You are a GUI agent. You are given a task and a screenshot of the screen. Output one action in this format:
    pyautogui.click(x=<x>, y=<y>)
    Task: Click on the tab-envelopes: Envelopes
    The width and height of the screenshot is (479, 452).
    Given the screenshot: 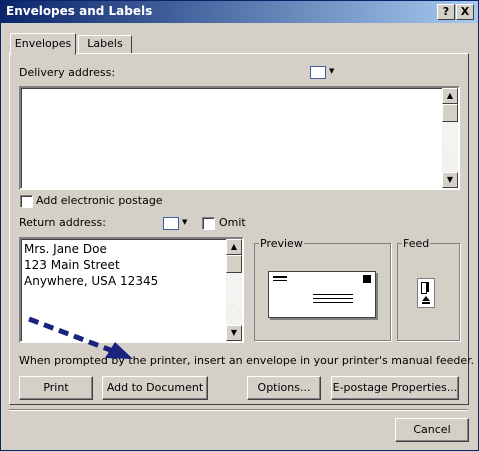 What is the action you would take?
    pyautogui.click(x=43, y=44)
    